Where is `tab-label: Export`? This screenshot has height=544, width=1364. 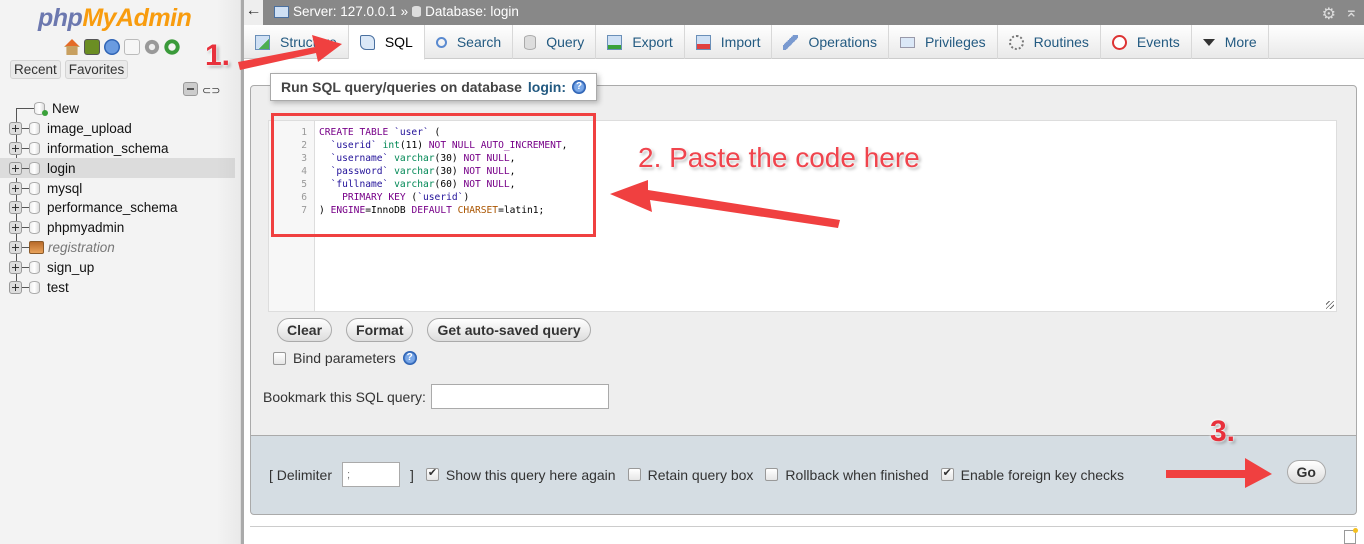 tab-label: Export is located at coordinates (652, 42).